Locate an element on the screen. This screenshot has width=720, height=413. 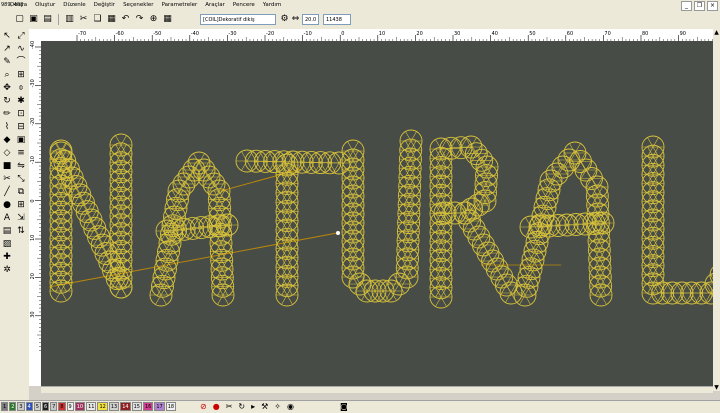
settings-icon: ✲ is located at coordinates (7, 270).